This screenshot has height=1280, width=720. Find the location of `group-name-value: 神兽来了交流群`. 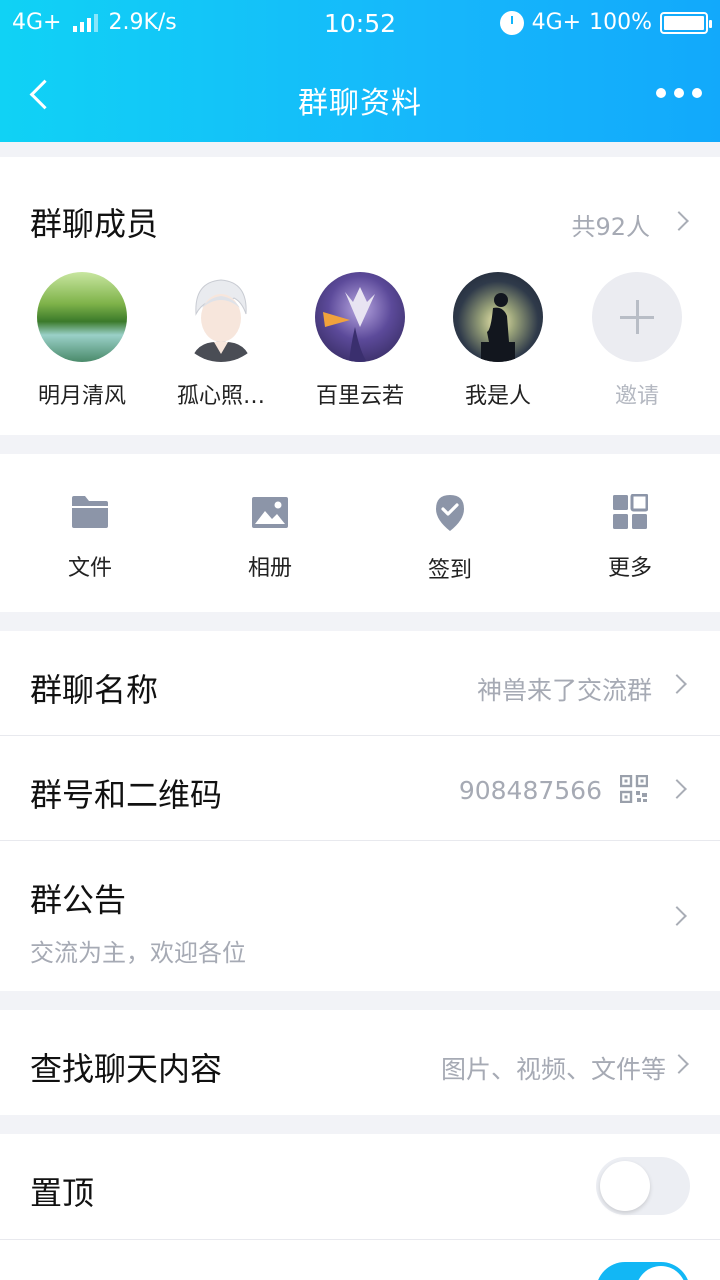

group-name-value: 神兽来了交流群 is located at coordinates (564, 690).